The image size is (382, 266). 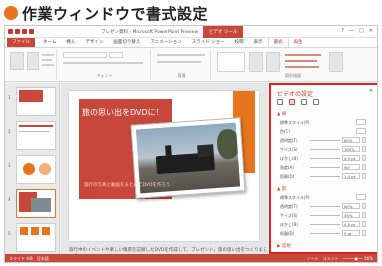 I want to click on section-line: ▲ 線, so click(x=281, y=114).